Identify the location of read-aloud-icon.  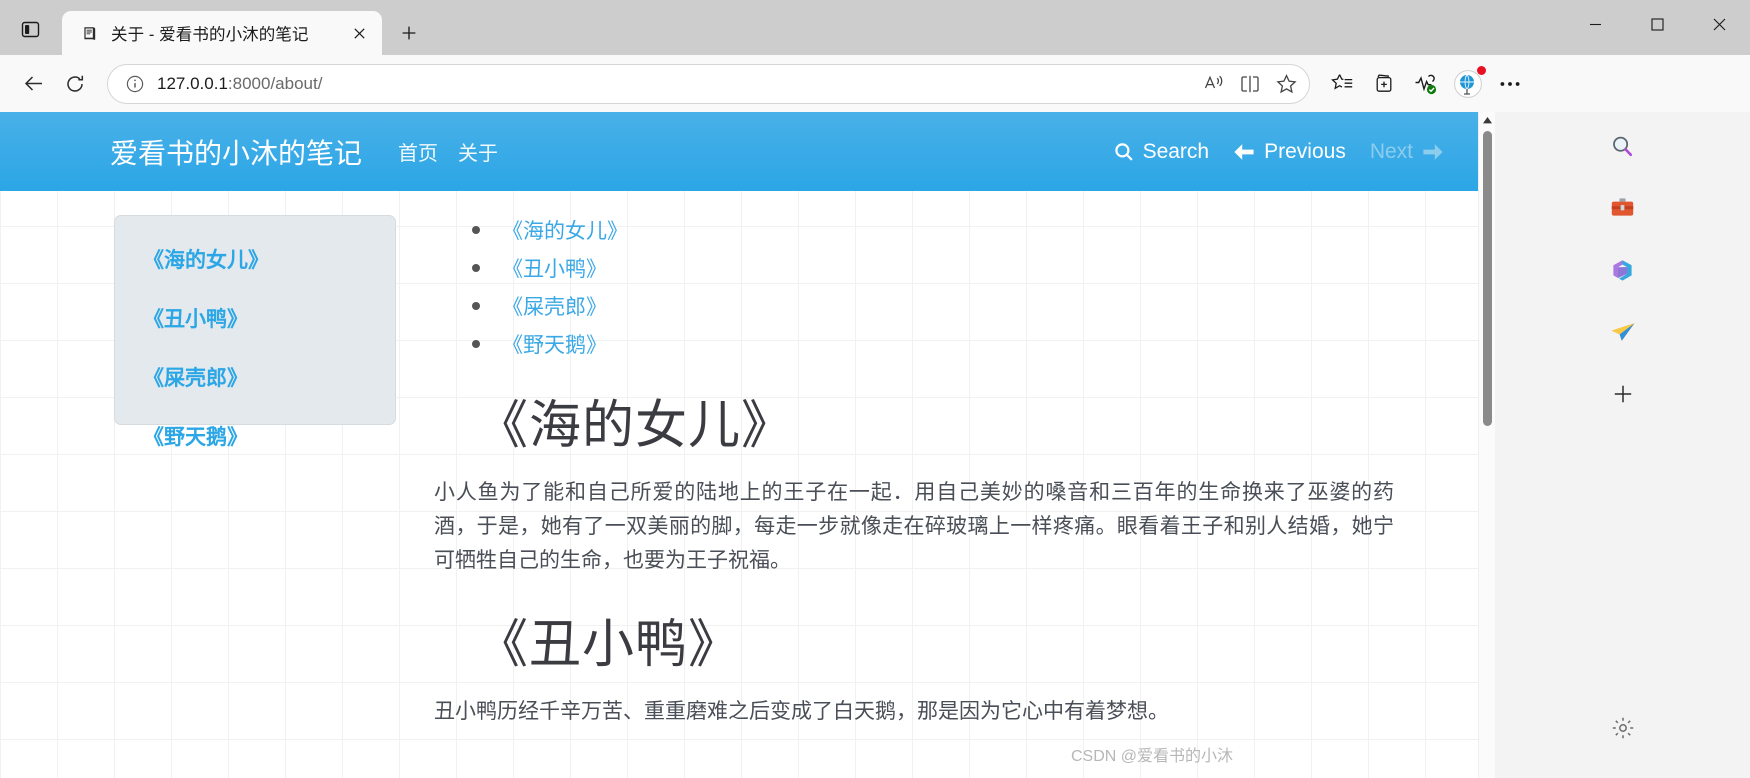
(1214, 84).